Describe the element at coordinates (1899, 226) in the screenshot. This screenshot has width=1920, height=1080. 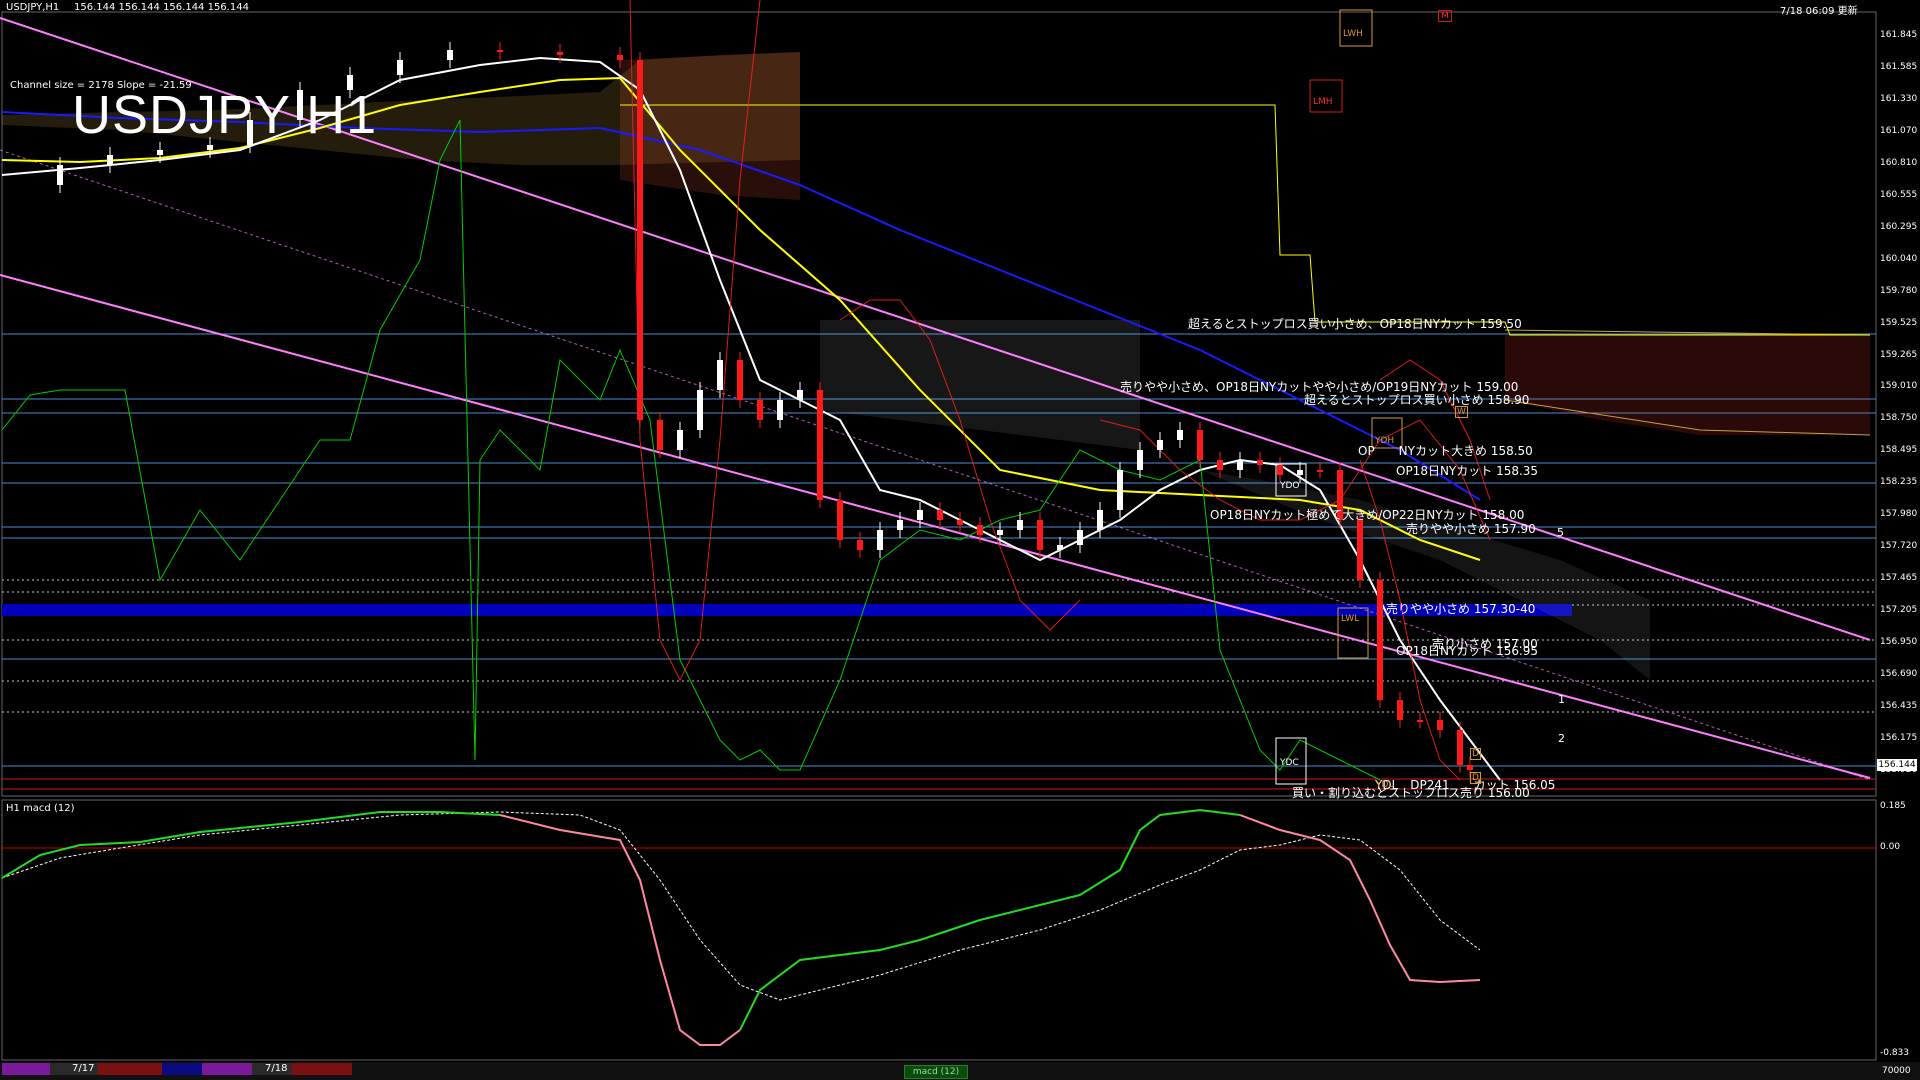
I see `price-tick: 160.295` at that location.